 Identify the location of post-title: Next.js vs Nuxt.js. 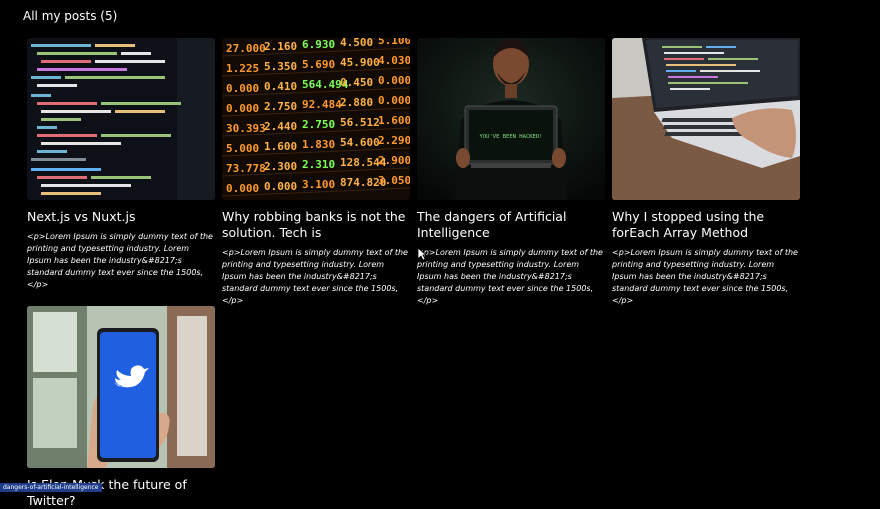
(121, 217).